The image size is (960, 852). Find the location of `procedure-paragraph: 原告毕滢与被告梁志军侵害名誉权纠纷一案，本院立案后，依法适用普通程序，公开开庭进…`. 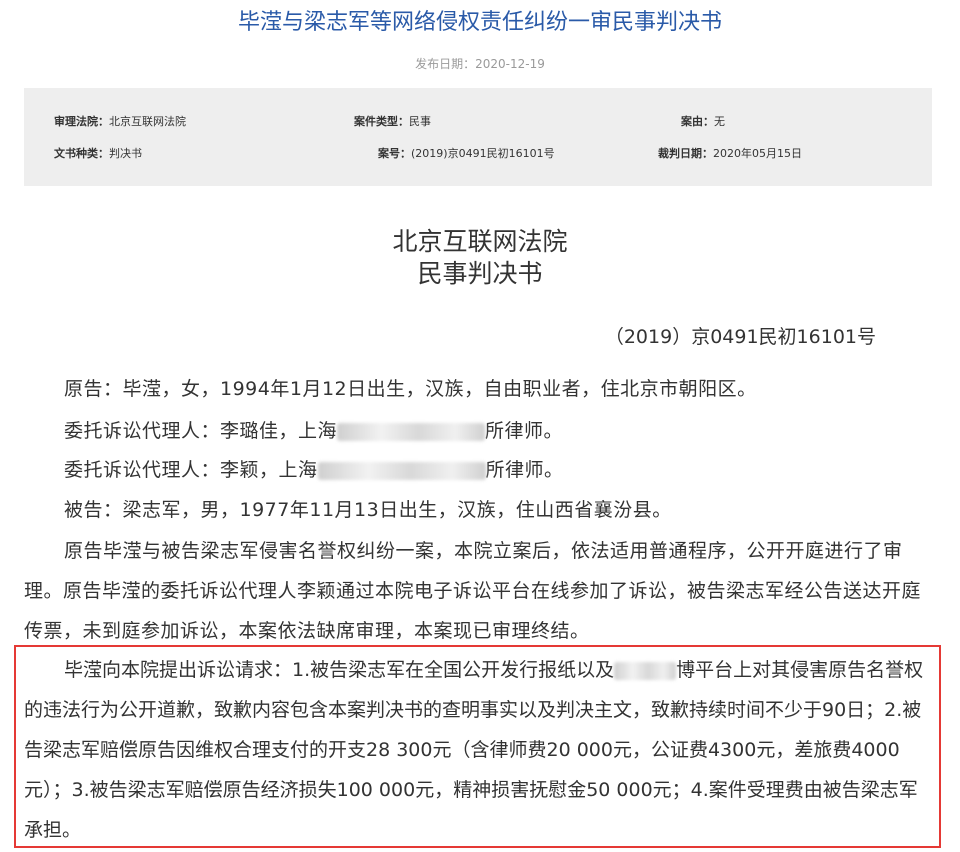

procedure-paragraph: 原告毕滢与被告梁志军侵害名誉权纠纷一案，本院立案后，依法适用普通程序，公开开庭进… is located at coordinates (479, 591).